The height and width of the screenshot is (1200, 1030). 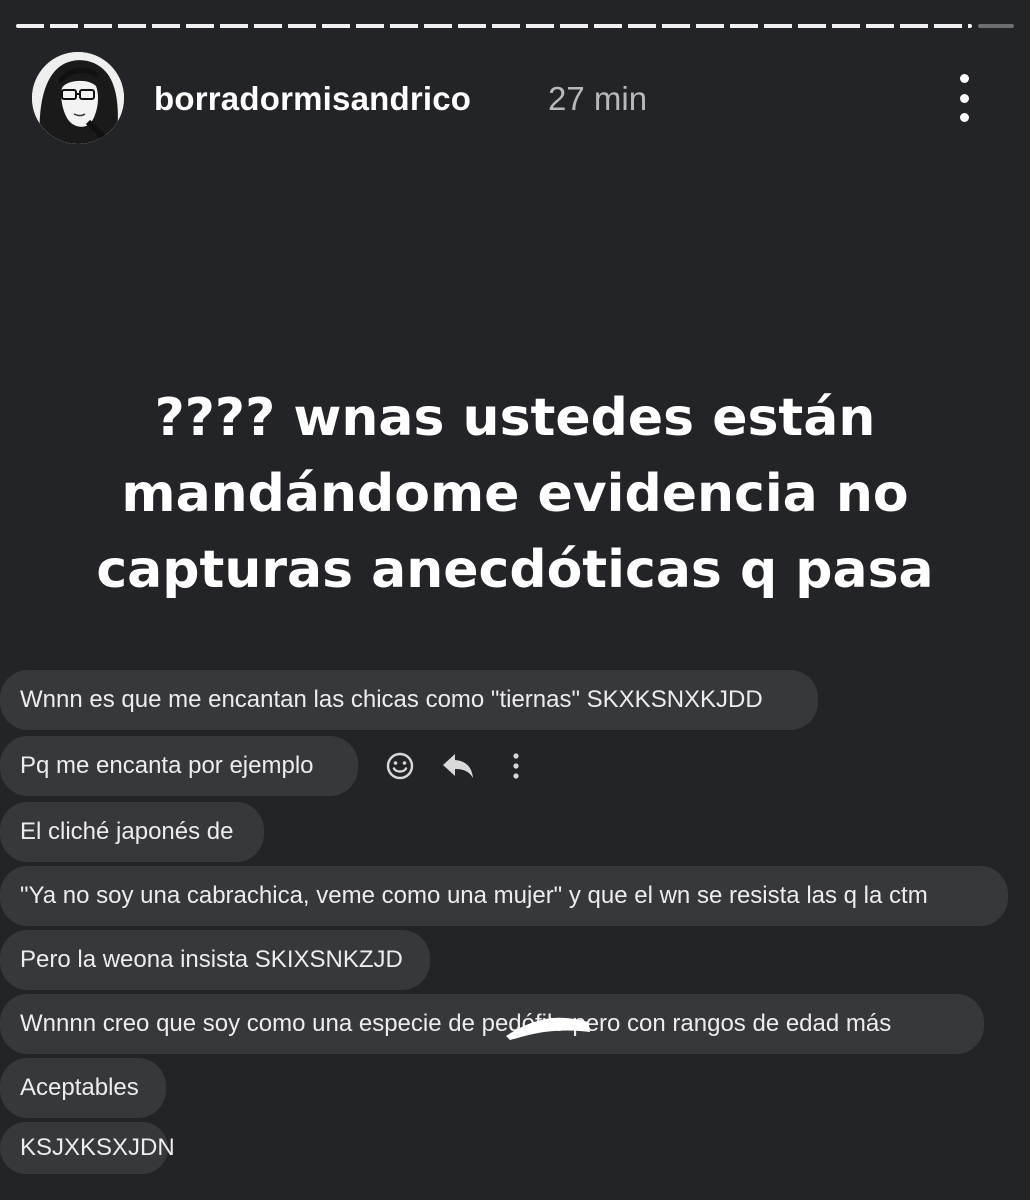 I want to click on message-bubble: El cliché japonés de, so click(x=132, y=832).